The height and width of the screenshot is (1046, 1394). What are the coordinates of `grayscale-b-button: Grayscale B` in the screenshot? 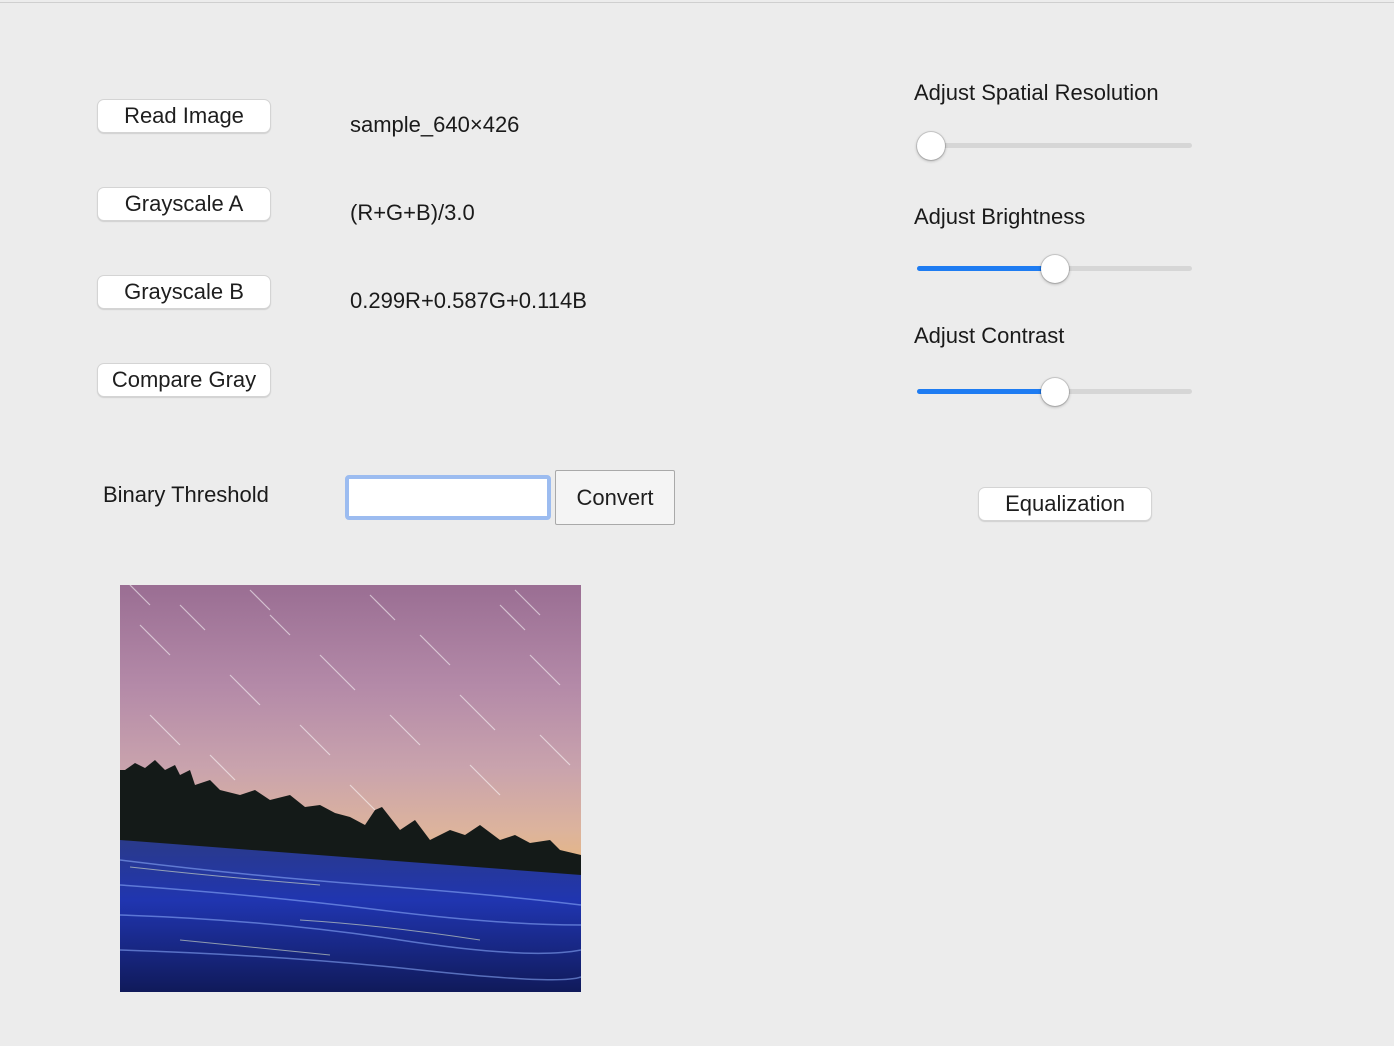 It's located at (184, 292).